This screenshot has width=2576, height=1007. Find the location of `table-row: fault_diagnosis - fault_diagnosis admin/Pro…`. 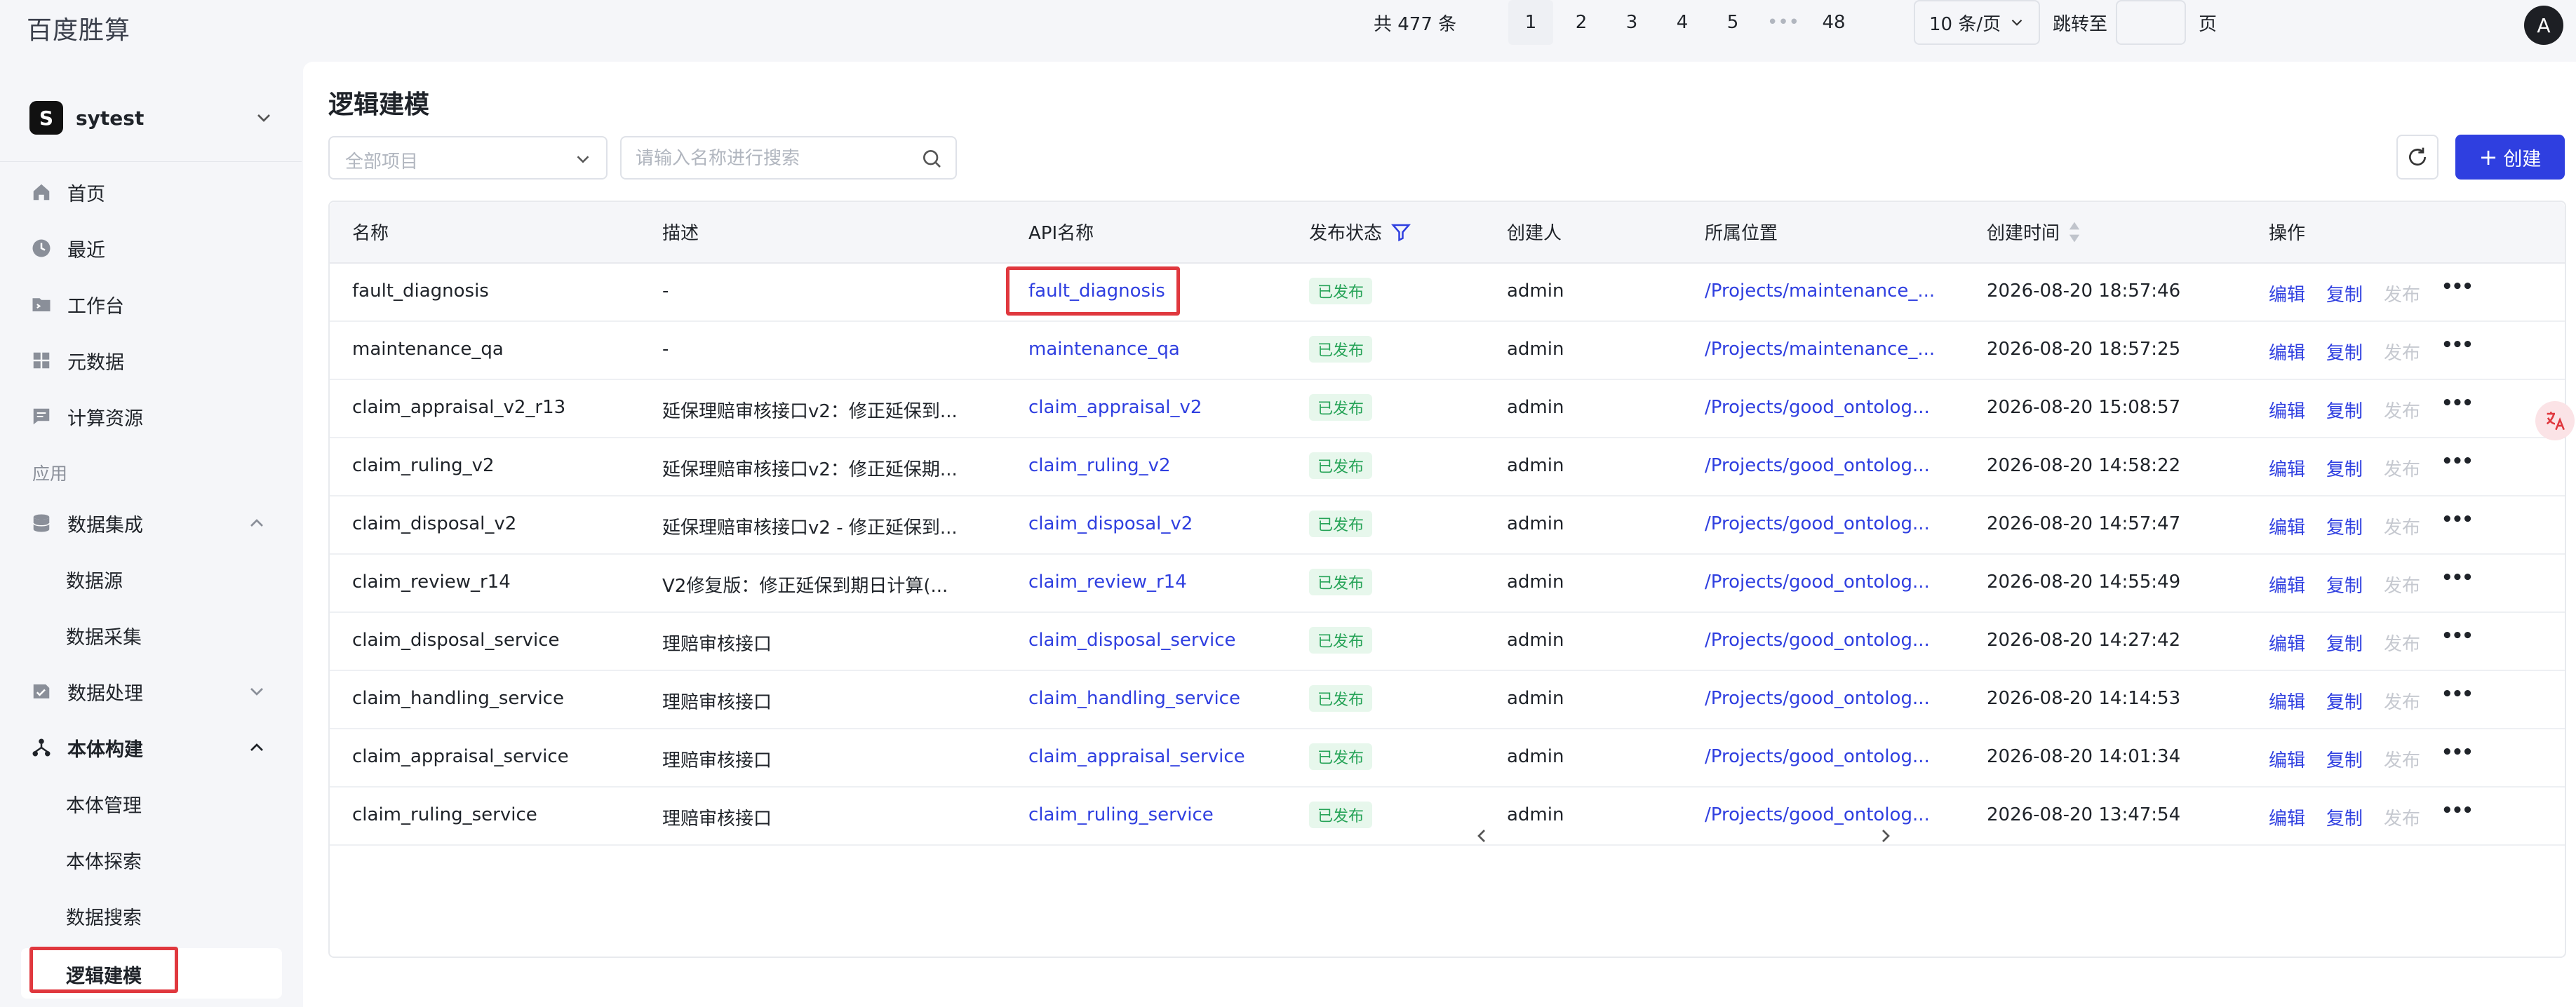

table-row: fault_diagnosis - fault_diagnosis admin/Pro… is located at coordinates (1447, 293).